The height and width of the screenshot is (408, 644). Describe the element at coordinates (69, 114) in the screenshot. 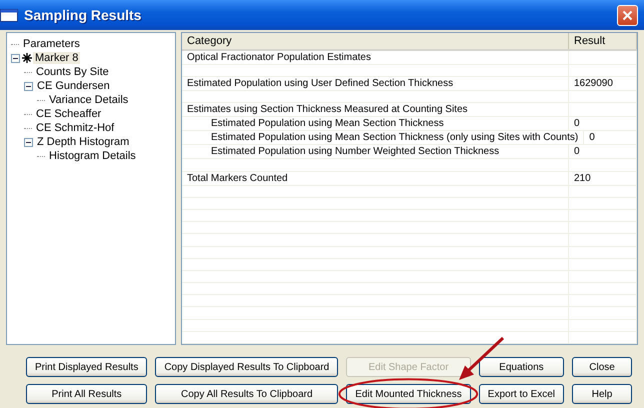

I see `tree-item: CE Scheaffer` at that location.